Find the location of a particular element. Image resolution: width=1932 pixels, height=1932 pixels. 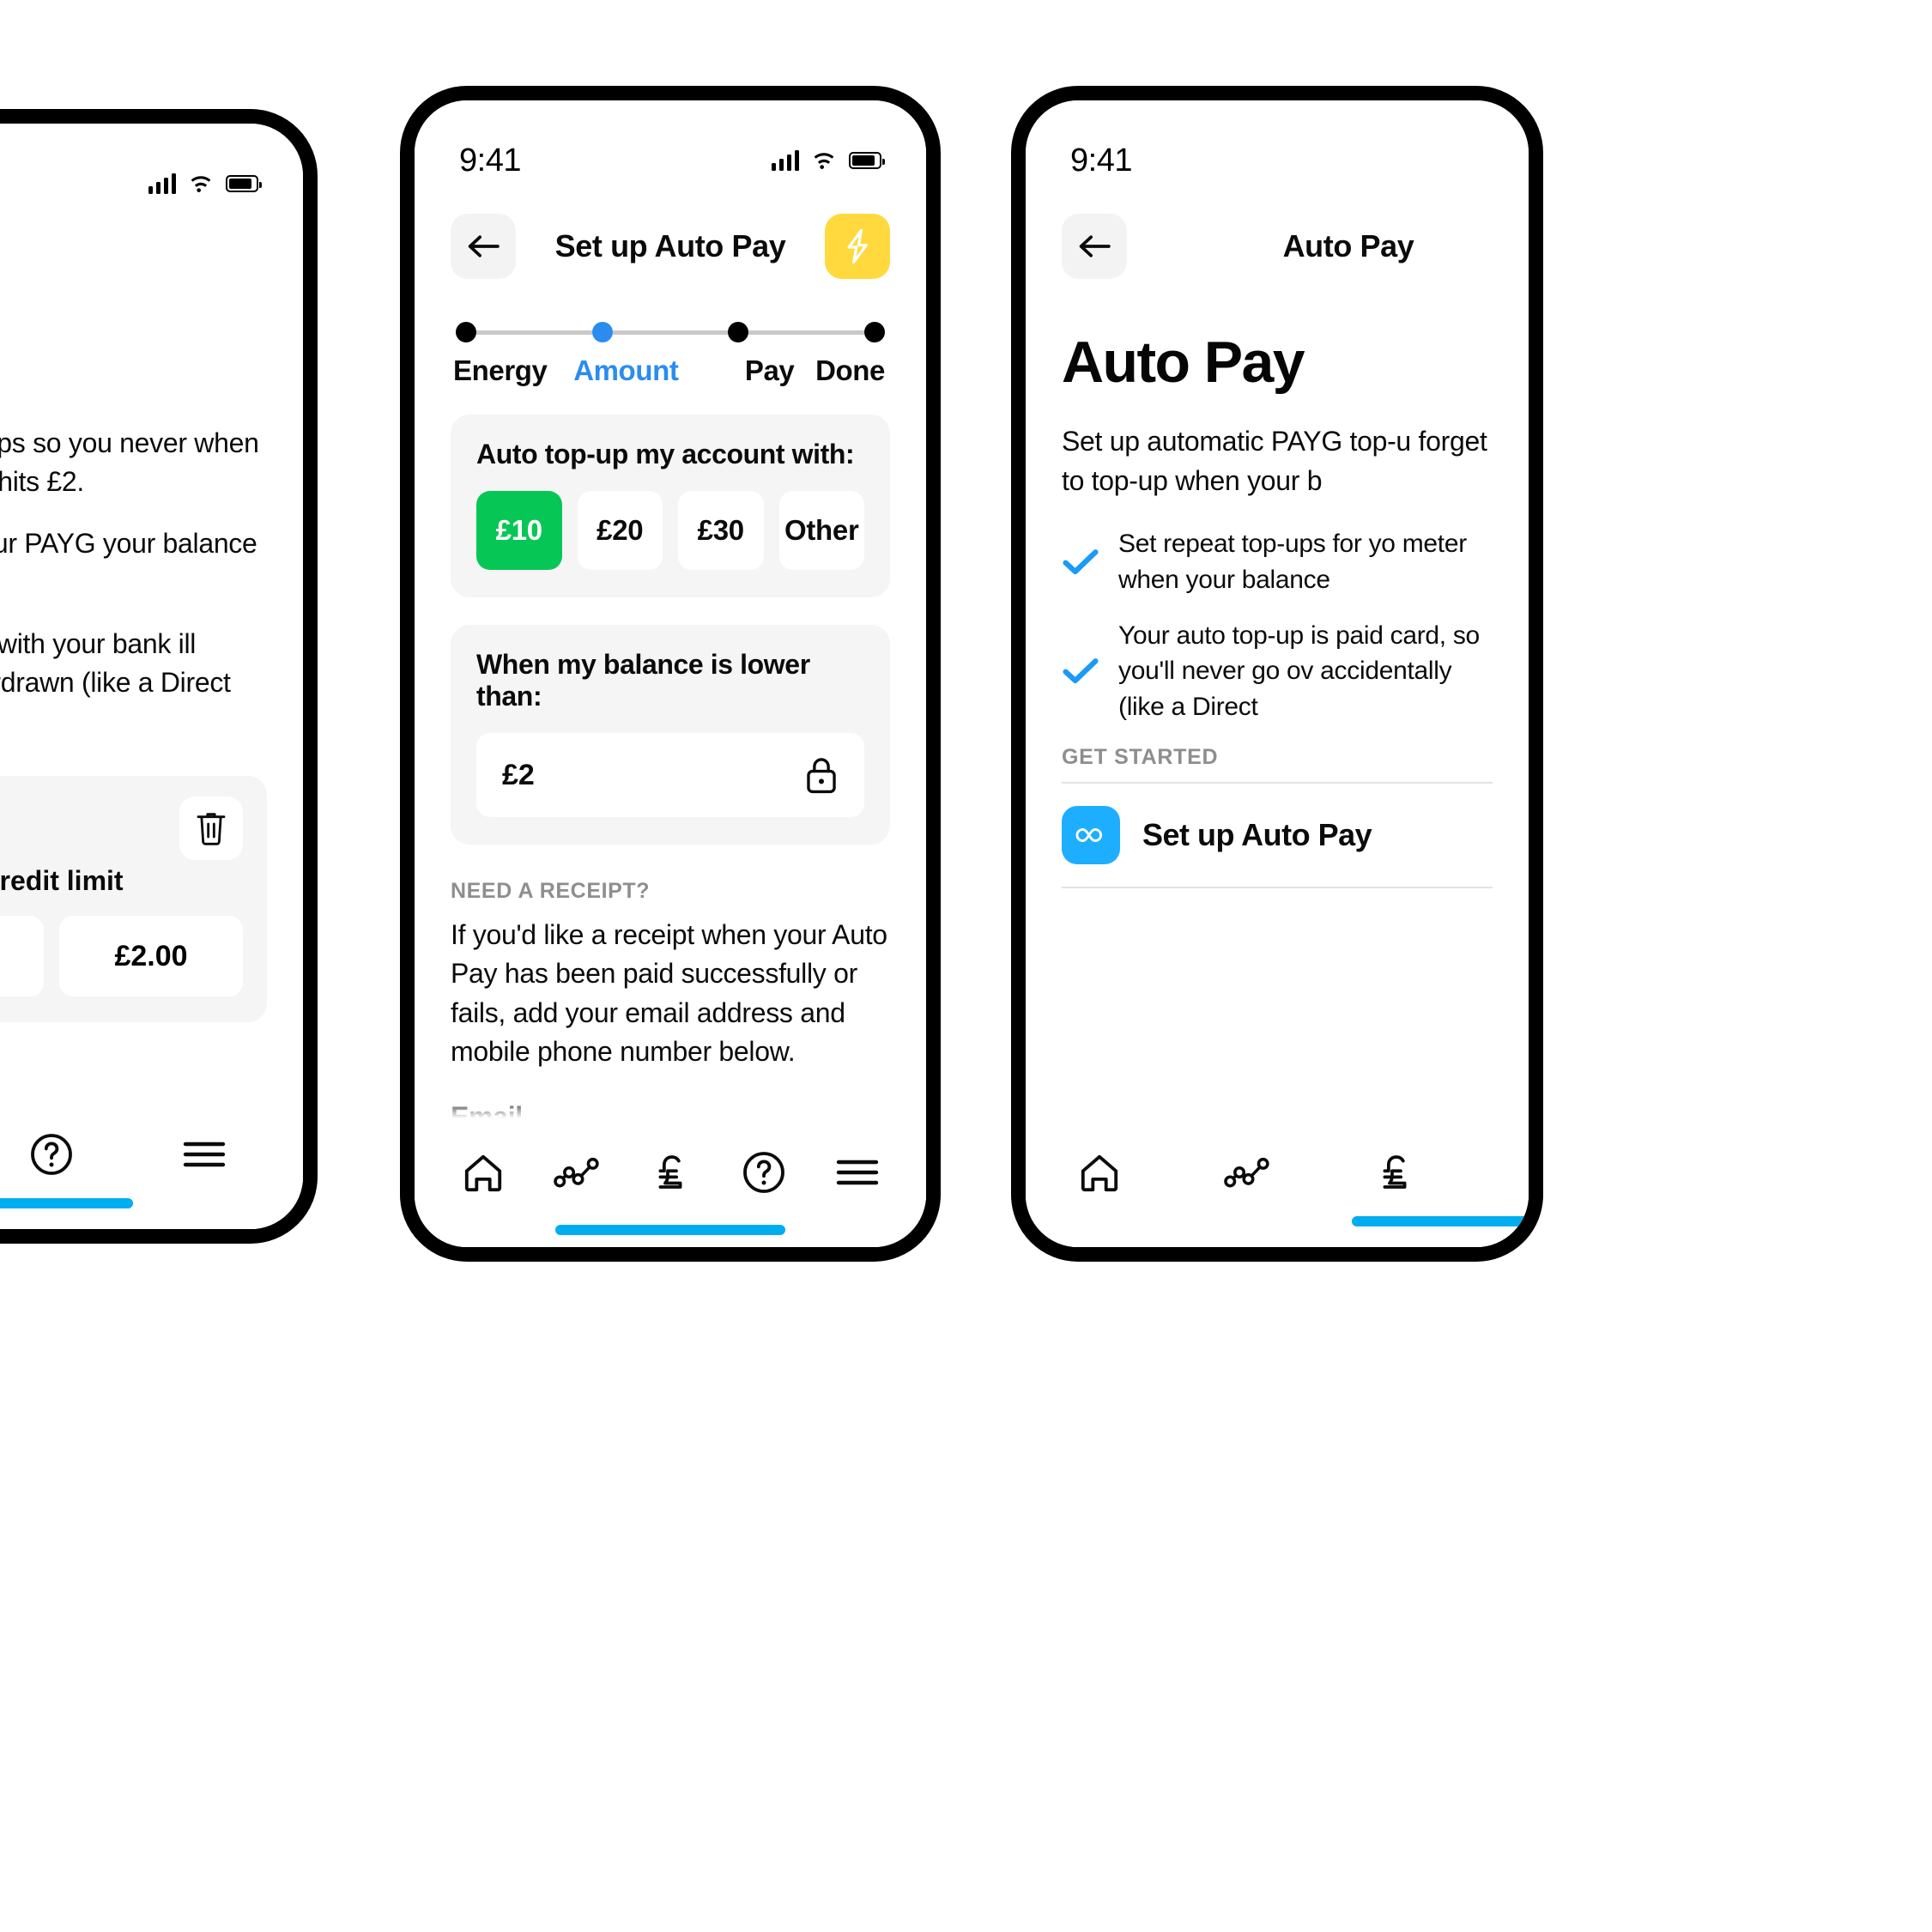

infinity-icon is located at coordinates (1091, 836).